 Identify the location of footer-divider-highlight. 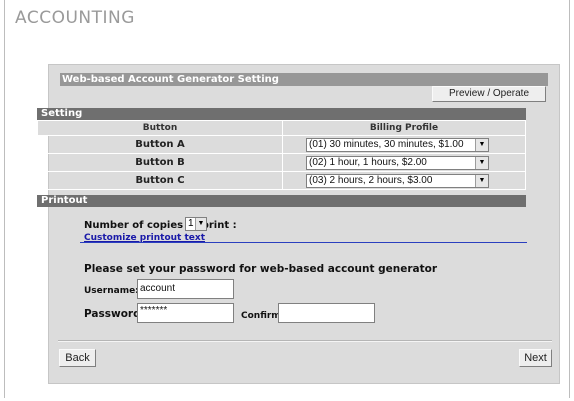
(305, 341).